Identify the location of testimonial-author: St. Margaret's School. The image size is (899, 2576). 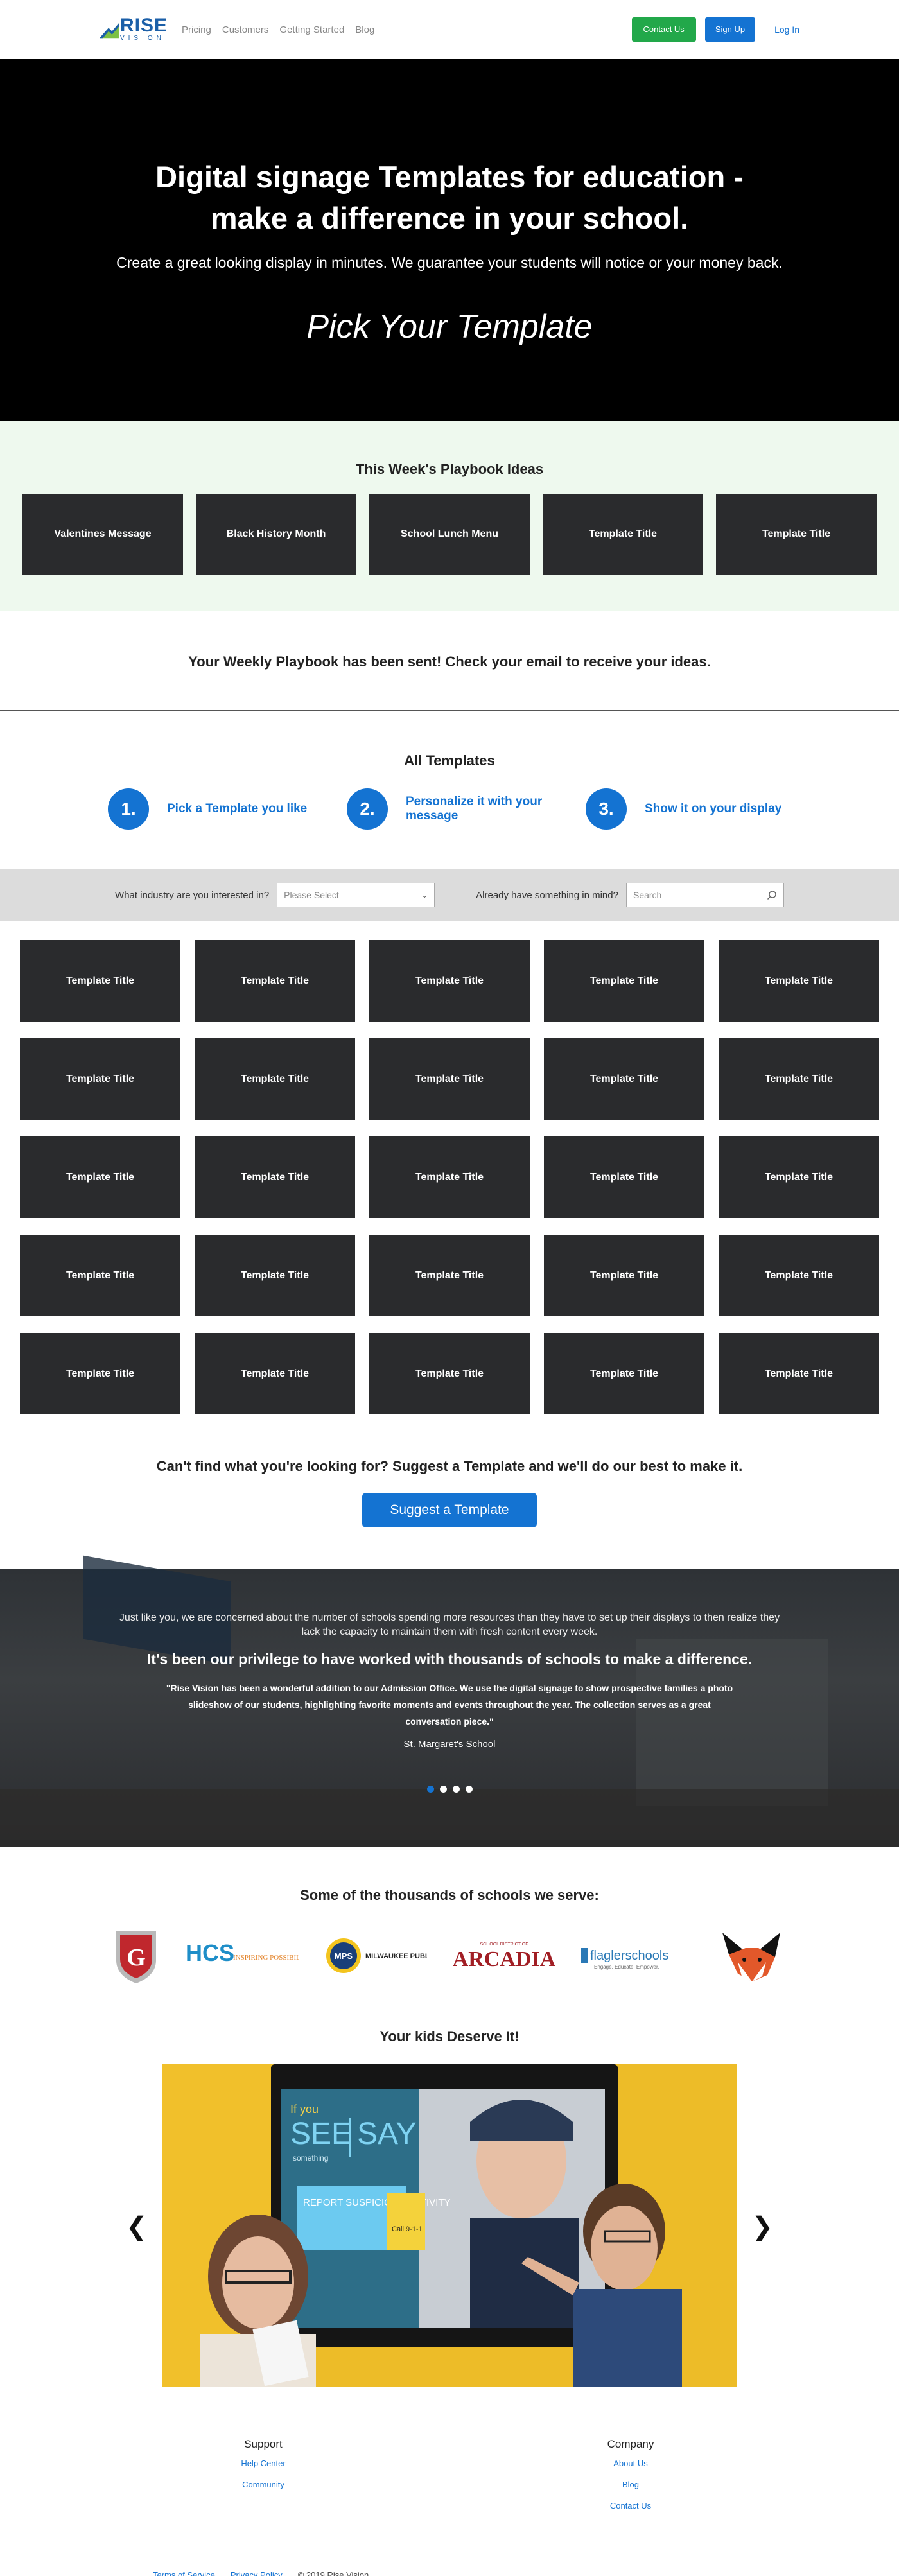
(449, 1744).